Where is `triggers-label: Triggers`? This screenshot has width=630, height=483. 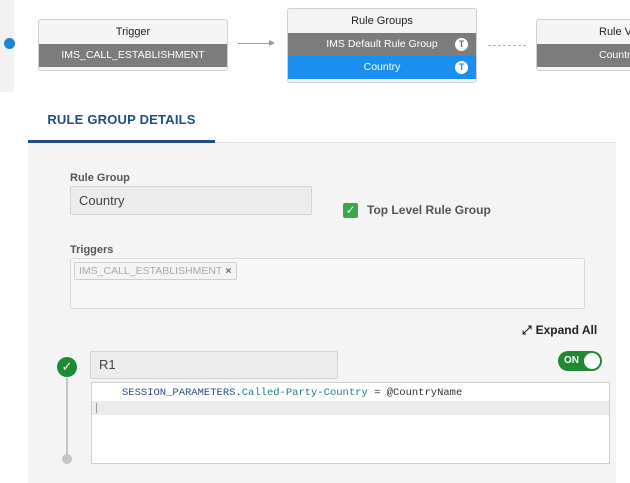 triggers-label: Triggers is located at coordinates (92, 250).